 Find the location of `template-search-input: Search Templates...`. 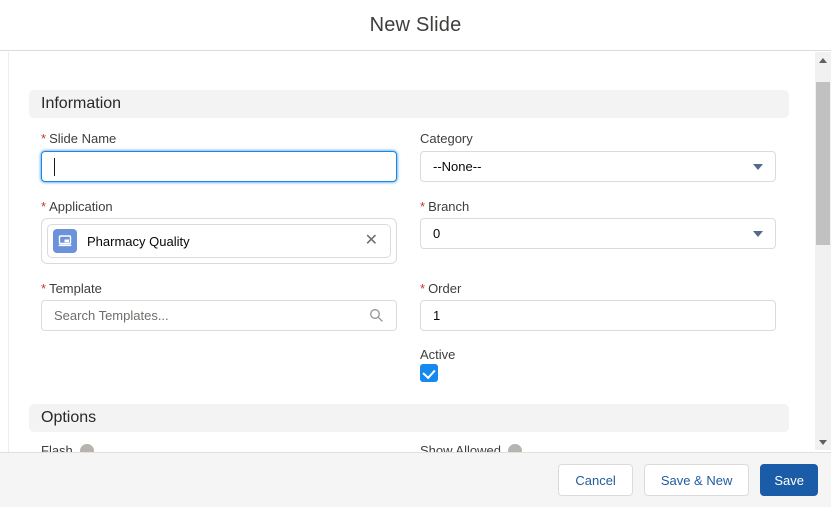

template-search-input: Search Templates... is located at coordinates (219, 315).